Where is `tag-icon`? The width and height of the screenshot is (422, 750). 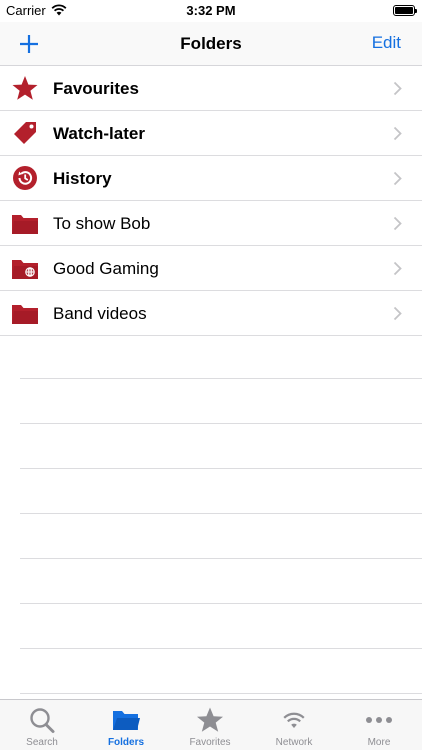
tag-icon is located at coordinates (25, 133).